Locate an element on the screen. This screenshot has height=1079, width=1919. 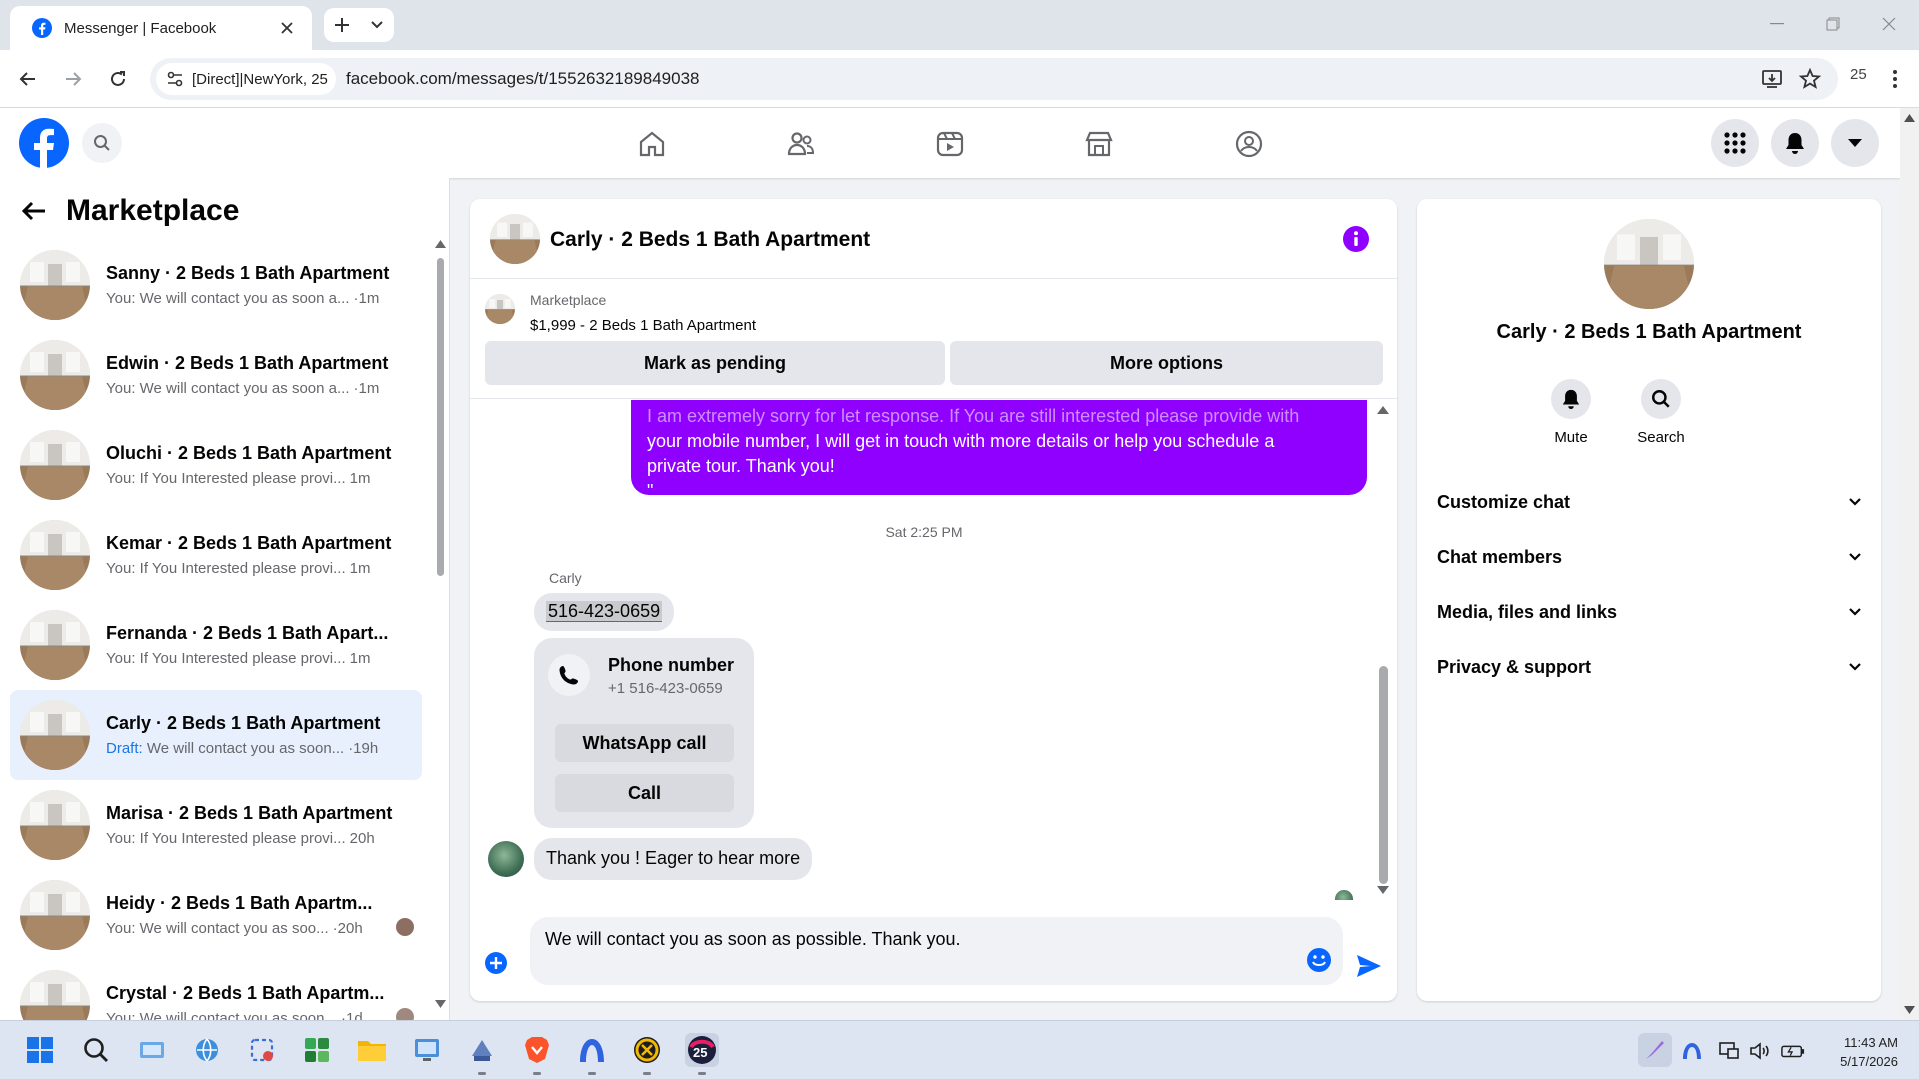
network-tool-icon is located at coordinates (482, 1054).